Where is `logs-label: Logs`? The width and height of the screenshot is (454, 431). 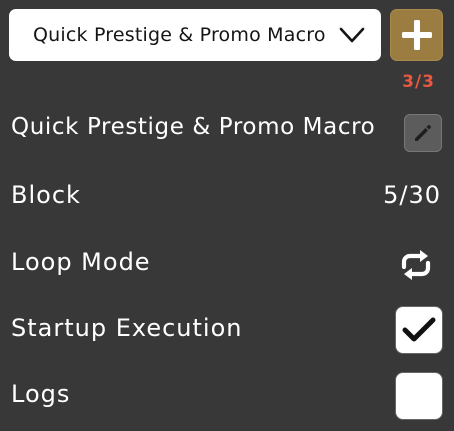
logs-label: Logs is located at coordinates (41, 394).